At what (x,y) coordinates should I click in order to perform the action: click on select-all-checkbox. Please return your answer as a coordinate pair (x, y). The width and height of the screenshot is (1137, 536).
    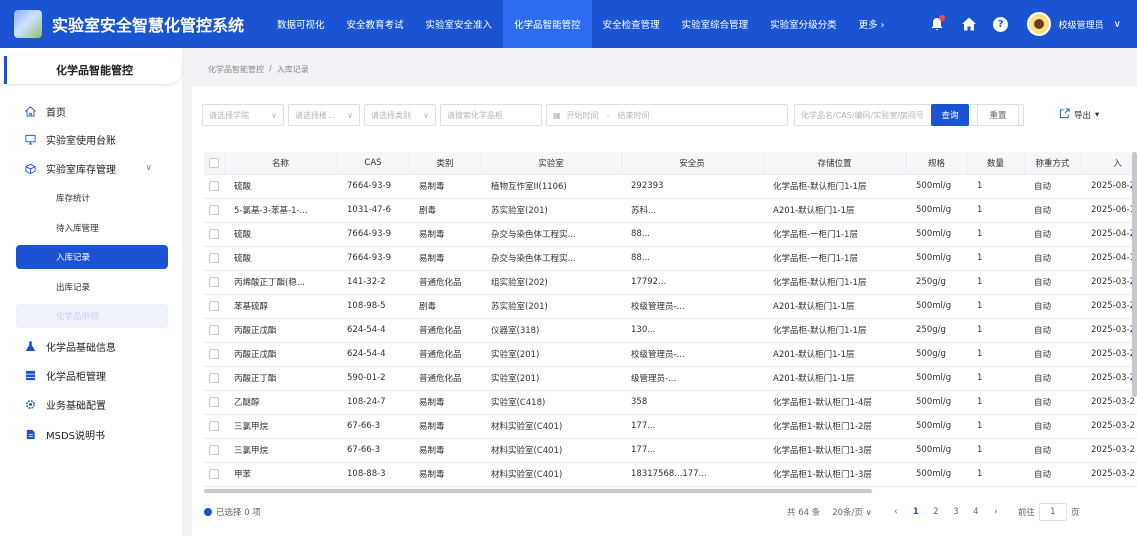
    Looking at the image, I should click on (214, 163).